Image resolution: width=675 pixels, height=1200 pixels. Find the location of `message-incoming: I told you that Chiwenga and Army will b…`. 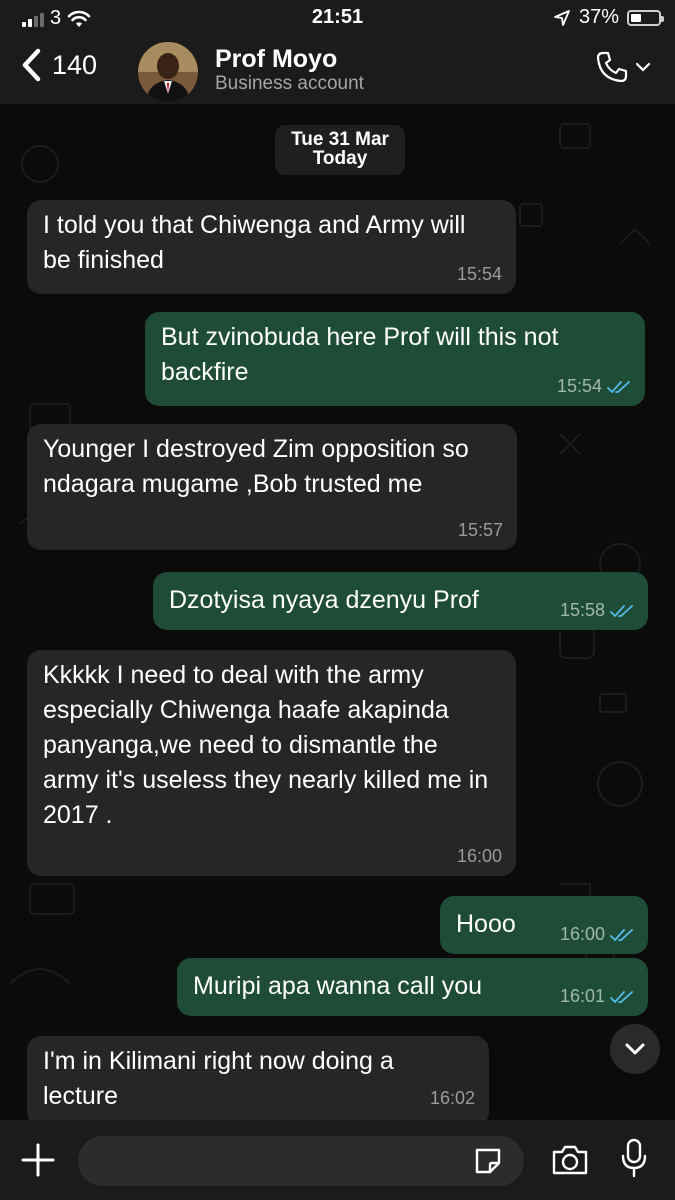

message-incoming: I told you that Chiwenga and Army will b… is located at coordinates (271, 247).